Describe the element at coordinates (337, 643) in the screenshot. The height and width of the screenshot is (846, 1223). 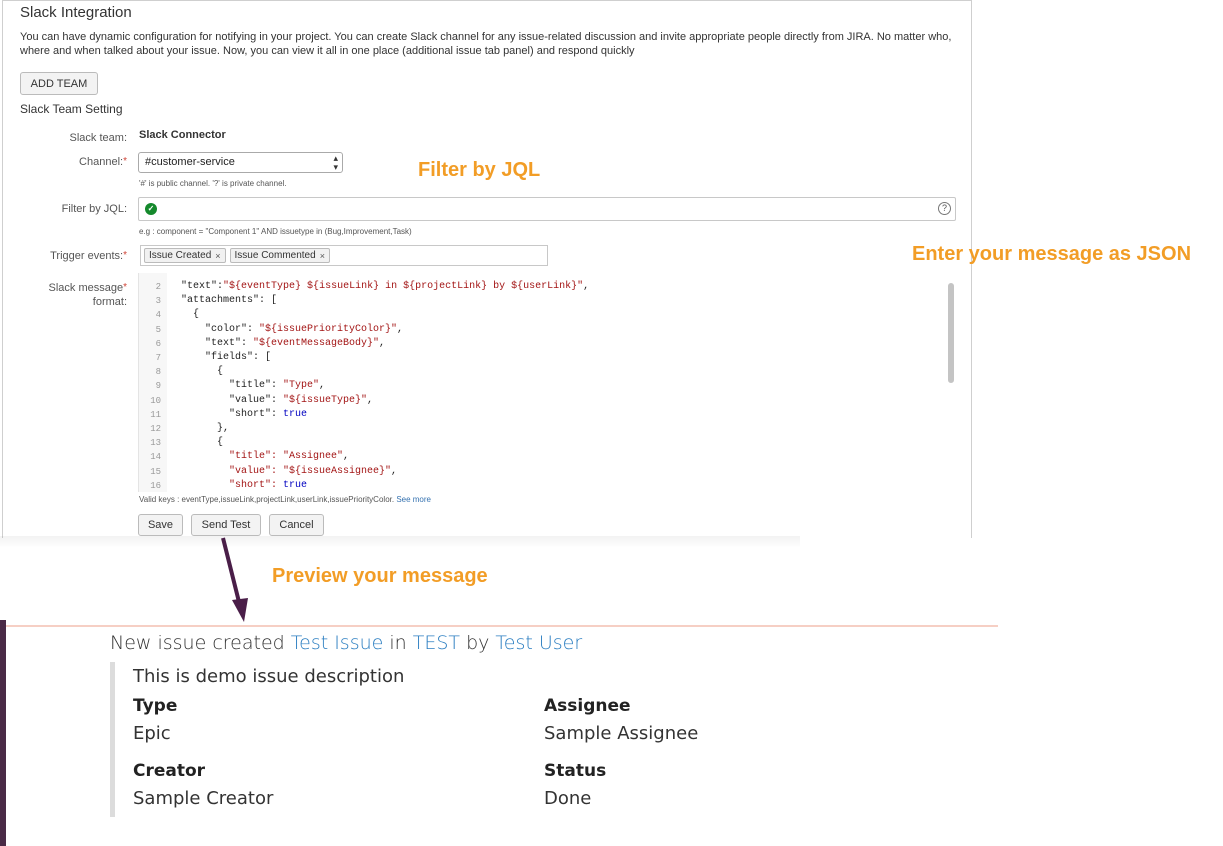
I see `issue-link: Test Issue` at that location.